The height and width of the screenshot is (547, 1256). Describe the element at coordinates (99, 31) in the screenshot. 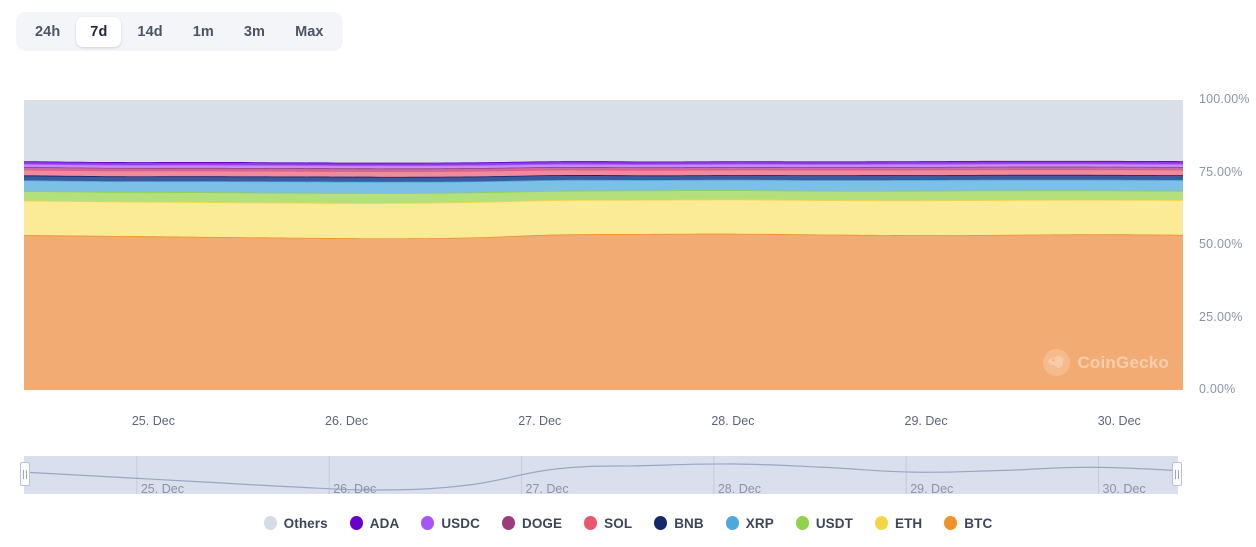

I see `range-tab-7d: 7d` at that location.